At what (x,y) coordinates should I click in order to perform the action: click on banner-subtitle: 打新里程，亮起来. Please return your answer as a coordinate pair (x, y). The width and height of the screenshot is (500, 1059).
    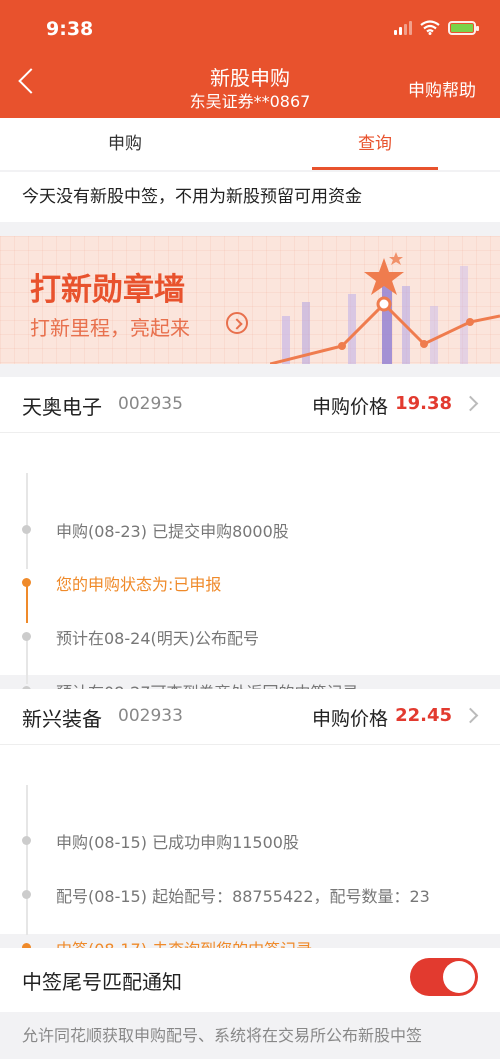
    Looking at the image, I should click on (110, 328).